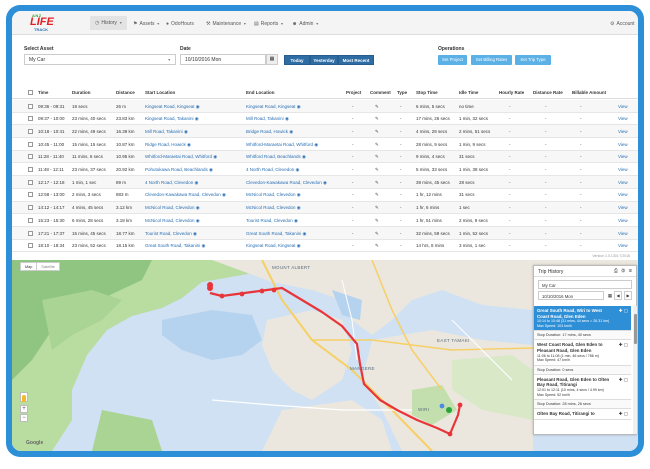 The image size is (650, 469). What do you see at coordinates (172, 107) in the screenshot?
I see `cell-start-location: Kingseat Road, Kingseat ◉` at bounding box center [172, 107].